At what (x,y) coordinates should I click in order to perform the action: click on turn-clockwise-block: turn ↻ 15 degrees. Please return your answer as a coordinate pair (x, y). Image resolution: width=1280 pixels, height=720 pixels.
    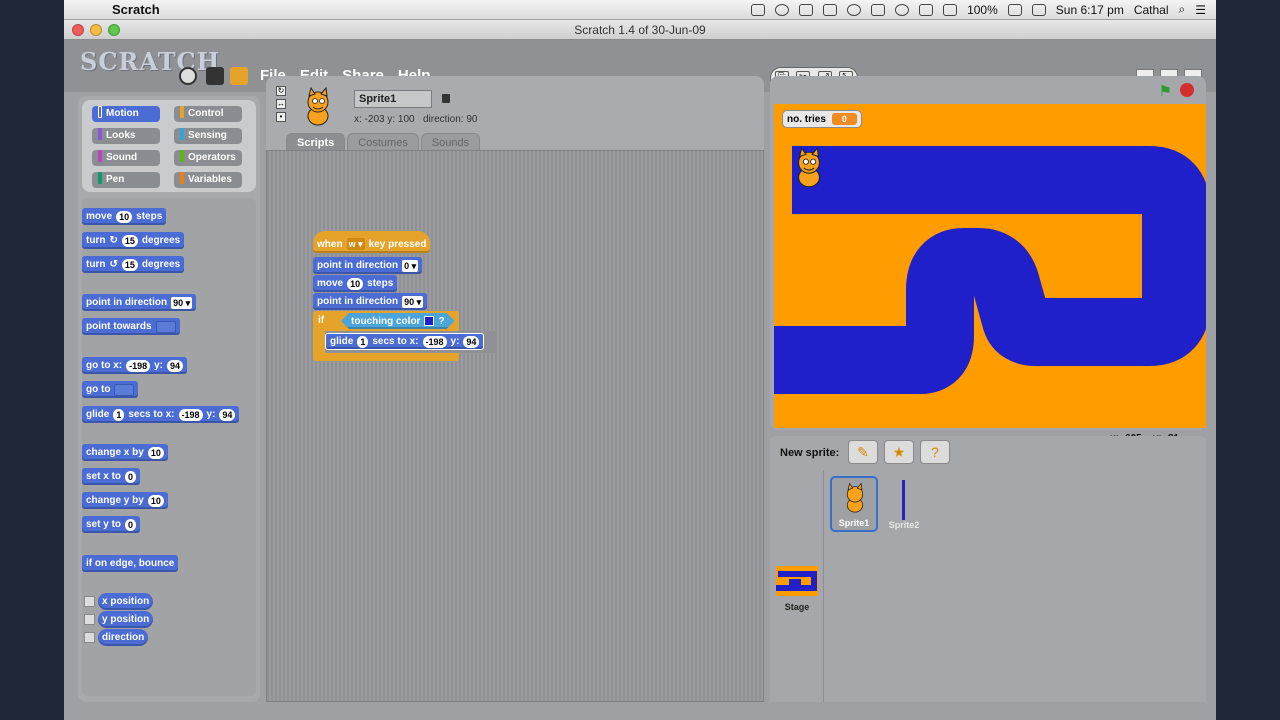
    Looking at the image, I should click on (133, 240).